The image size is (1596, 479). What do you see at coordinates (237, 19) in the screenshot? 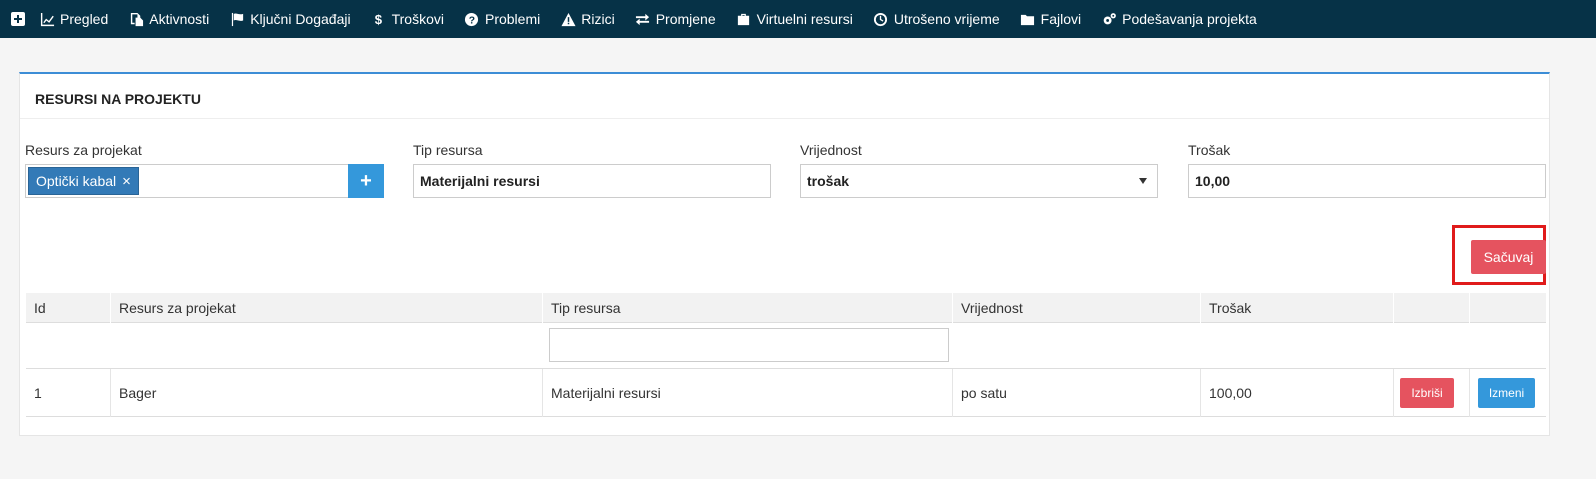
I see `flag-icon` at bounding box center [237, 19].